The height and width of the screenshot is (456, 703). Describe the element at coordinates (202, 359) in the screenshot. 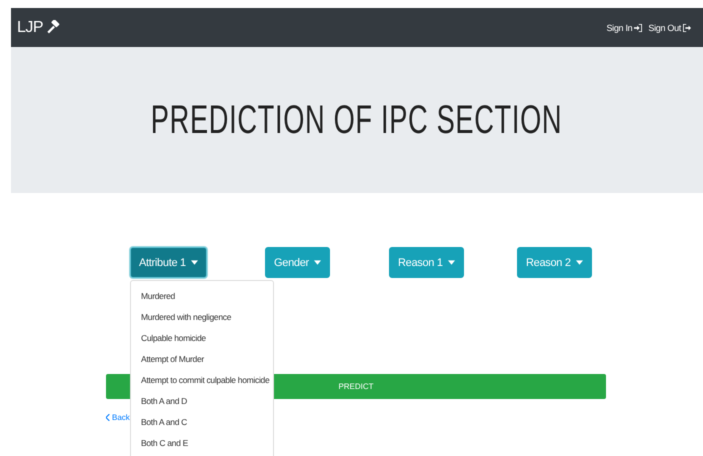

I see `dropdown-item: Attempt of Murder` at that location.